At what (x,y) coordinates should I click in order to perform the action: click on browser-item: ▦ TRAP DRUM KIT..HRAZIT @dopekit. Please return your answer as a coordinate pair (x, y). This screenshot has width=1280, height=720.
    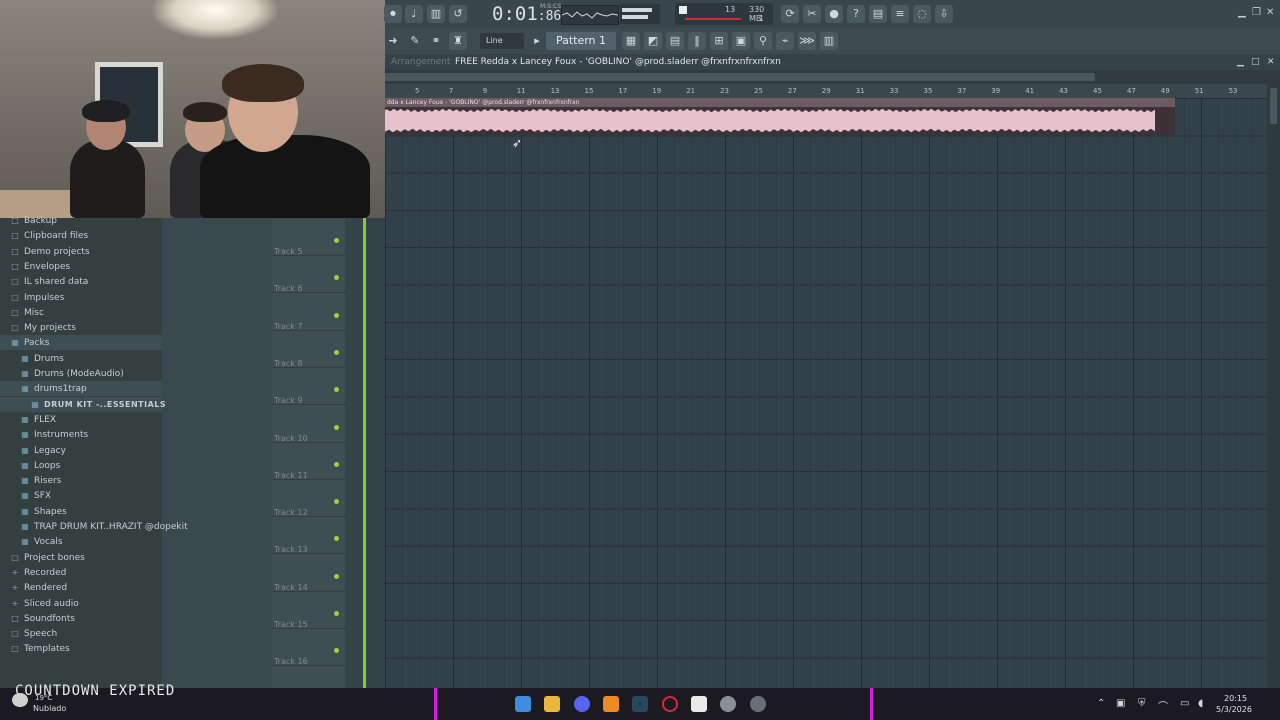
    Looking at the image, I should click on (93, 526).